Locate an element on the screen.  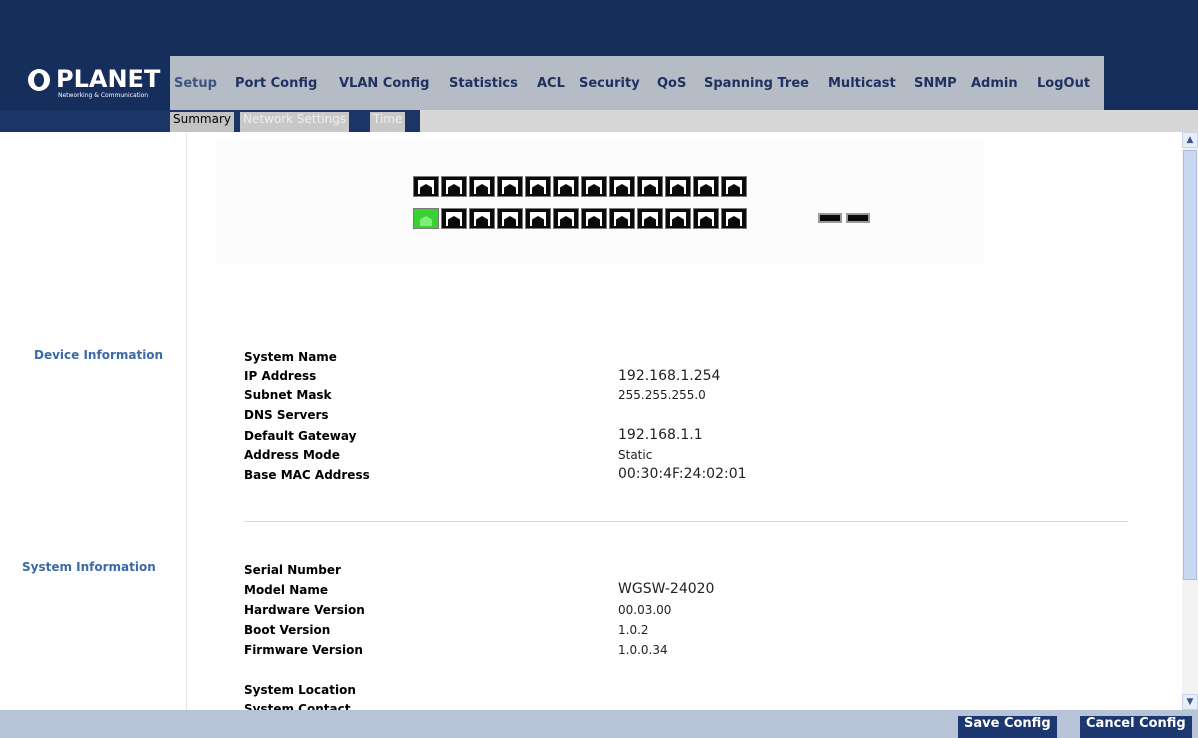
port-bottom-6-icon is located at coordinates (566, 218).